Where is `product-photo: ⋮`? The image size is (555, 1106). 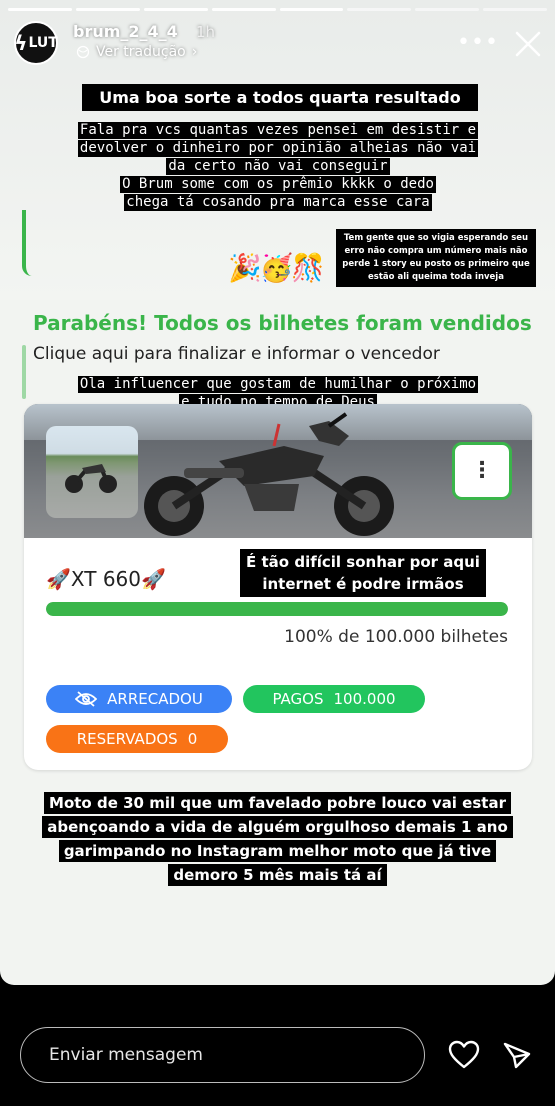 product-photo: ⋮ is located at coordinates (278, 471).